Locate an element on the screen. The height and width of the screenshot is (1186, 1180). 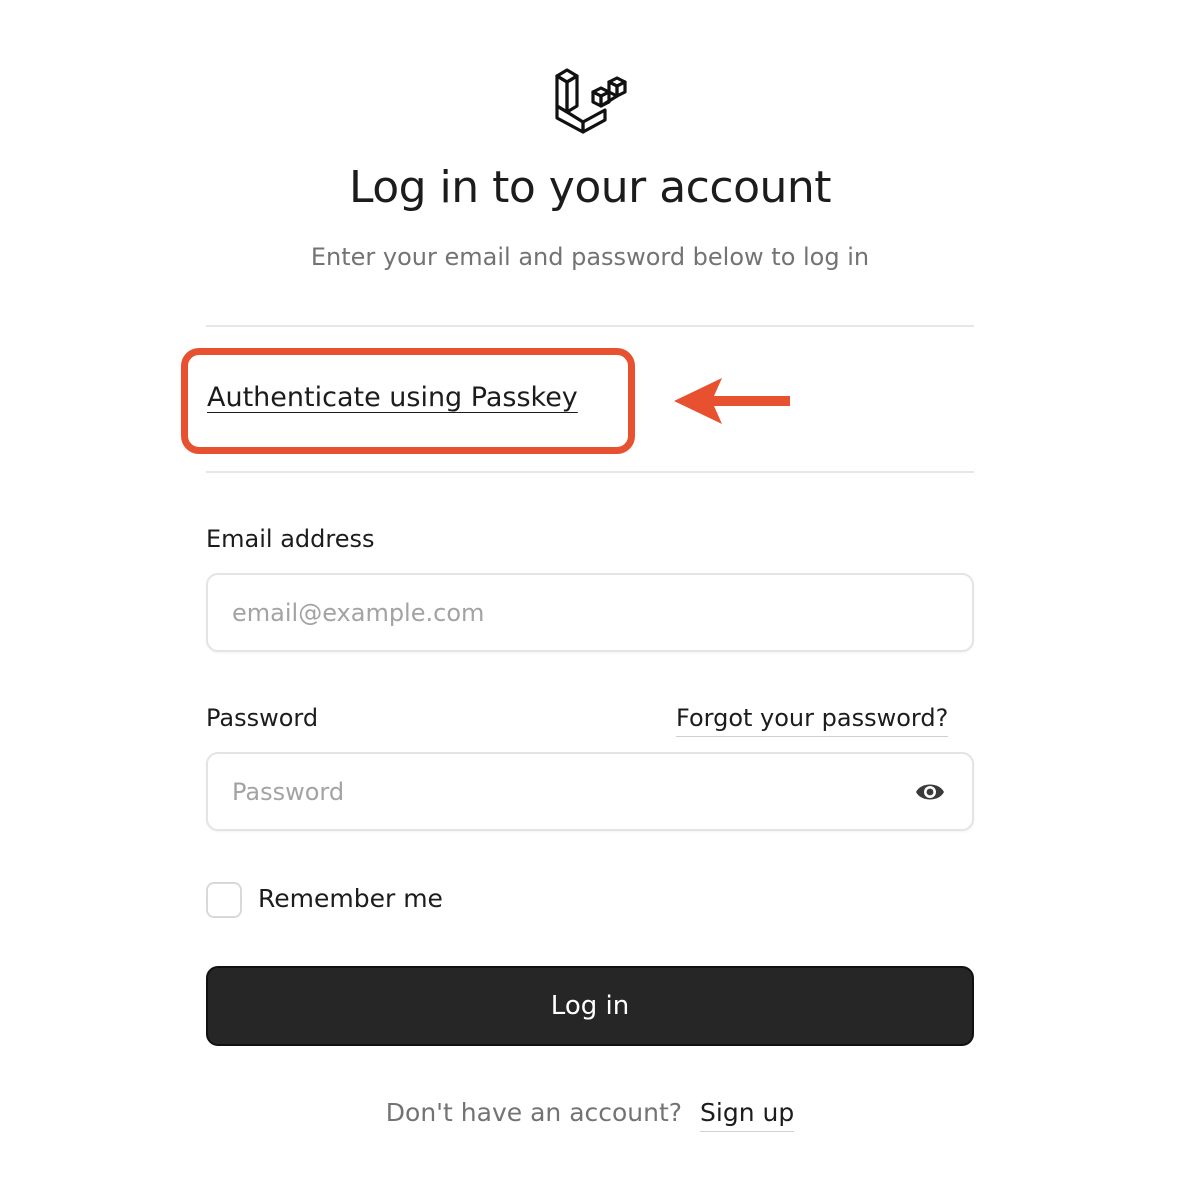
signup-prompt: Don't have an account? Sign up is located at coordinates (590, 1115).